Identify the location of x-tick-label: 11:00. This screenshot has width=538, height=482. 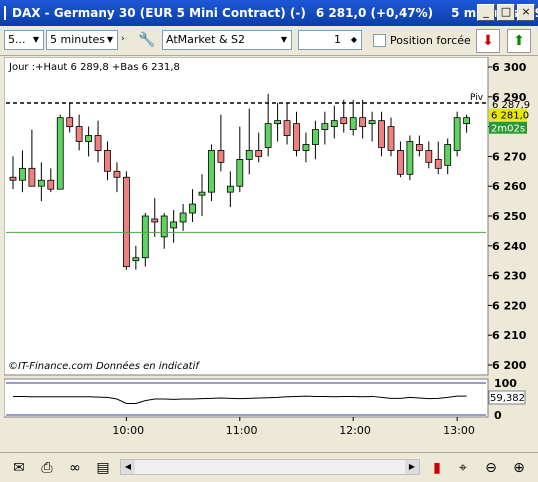
(242, 429).